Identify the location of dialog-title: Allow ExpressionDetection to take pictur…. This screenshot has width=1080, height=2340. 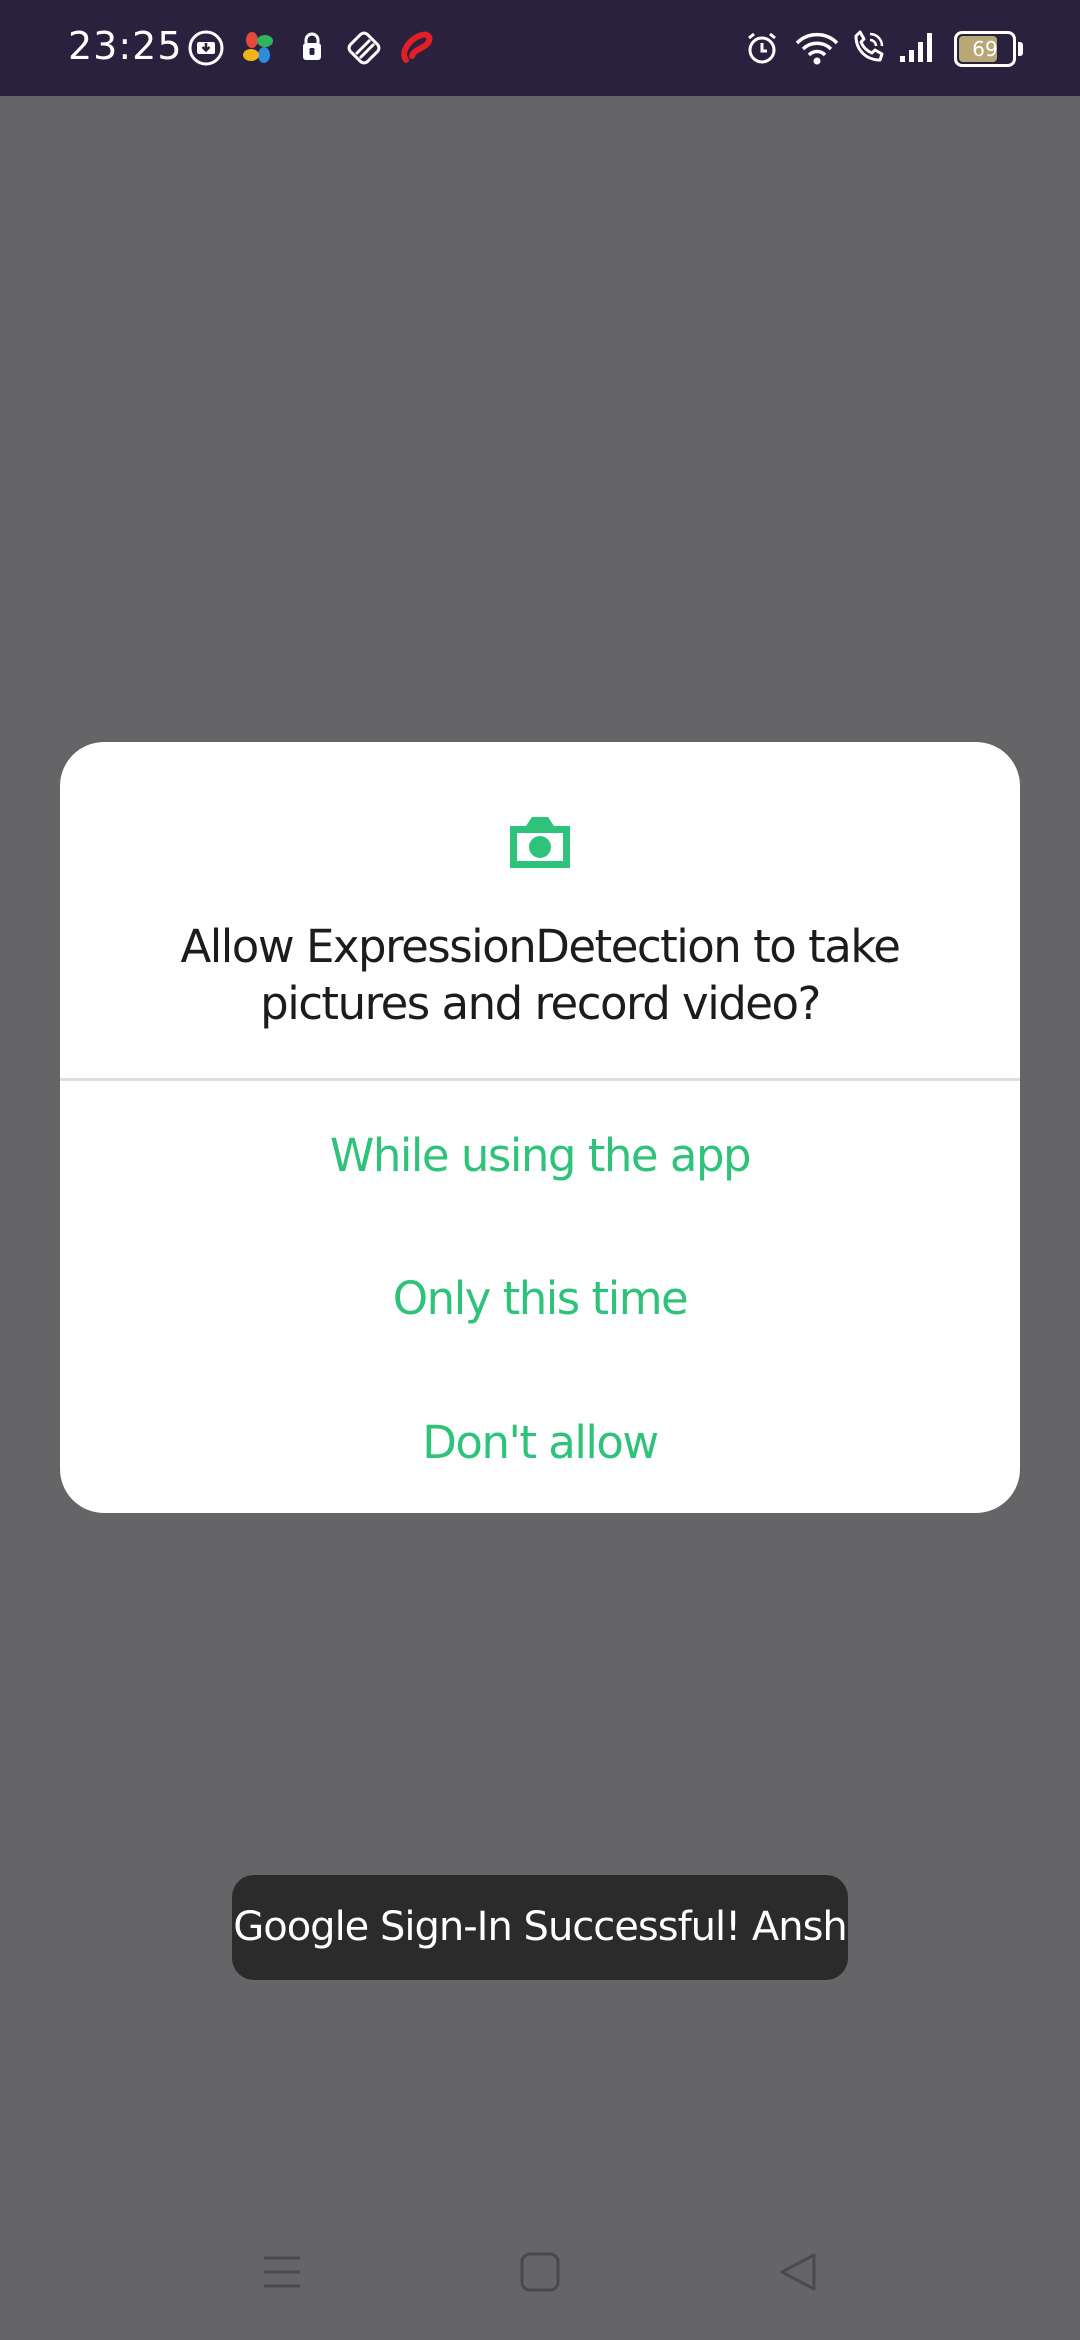
(540, 975).